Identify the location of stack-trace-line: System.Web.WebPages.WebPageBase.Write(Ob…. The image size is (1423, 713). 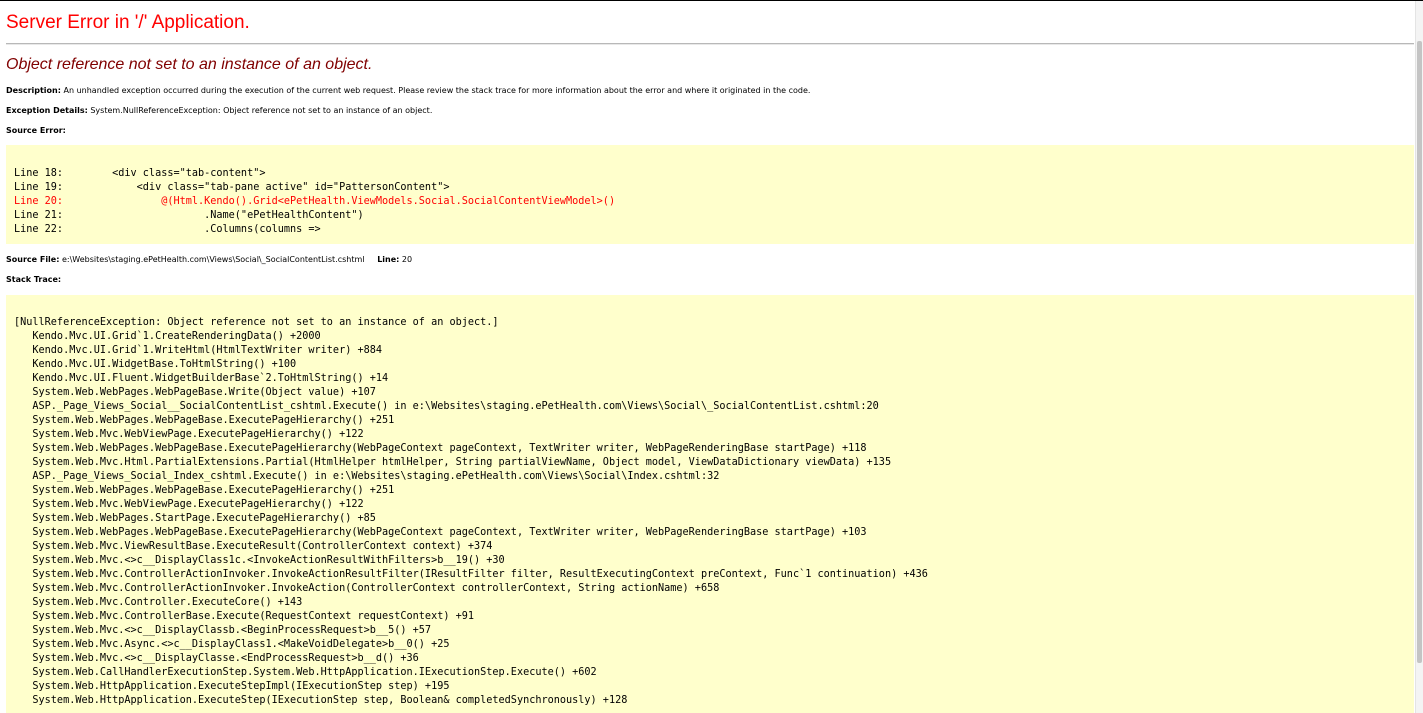
(195, 392).